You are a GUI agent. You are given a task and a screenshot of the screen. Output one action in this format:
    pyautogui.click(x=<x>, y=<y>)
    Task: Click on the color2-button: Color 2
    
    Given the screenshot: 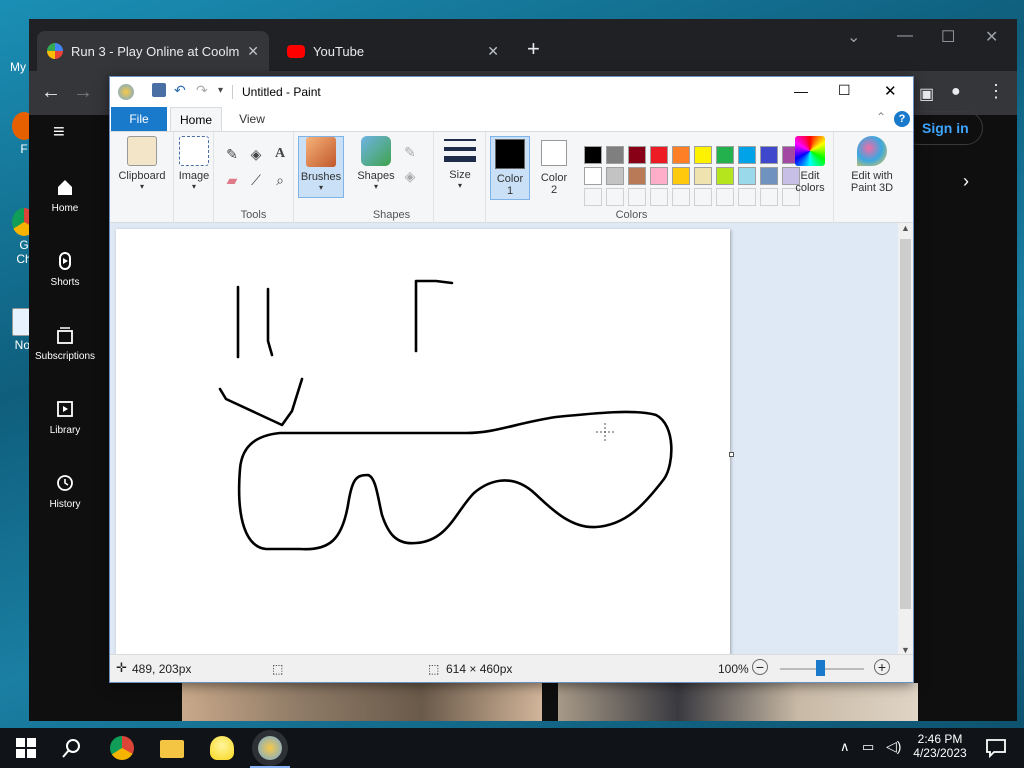 What is the action you would take?
    pyautogui.click(x=554, y=168)
    